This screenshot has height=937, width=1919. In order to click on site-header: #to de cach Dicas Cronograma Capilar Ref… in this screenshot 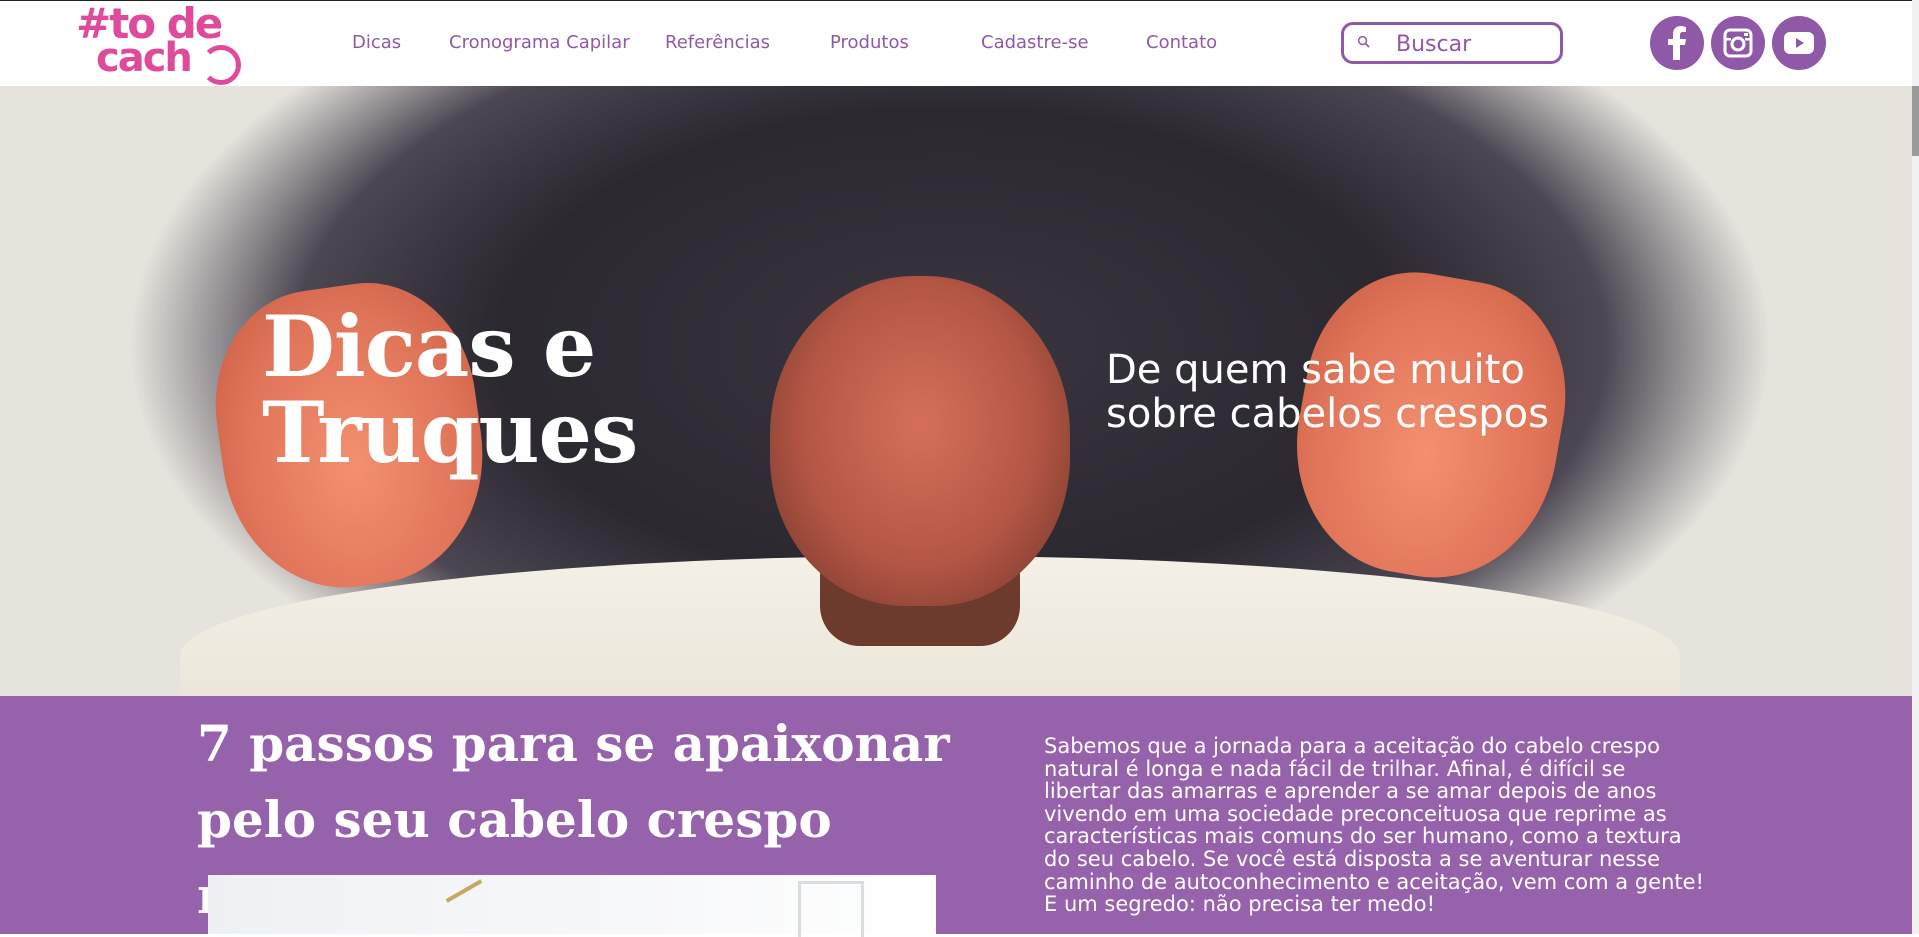, I will do `click(959, 43)`.